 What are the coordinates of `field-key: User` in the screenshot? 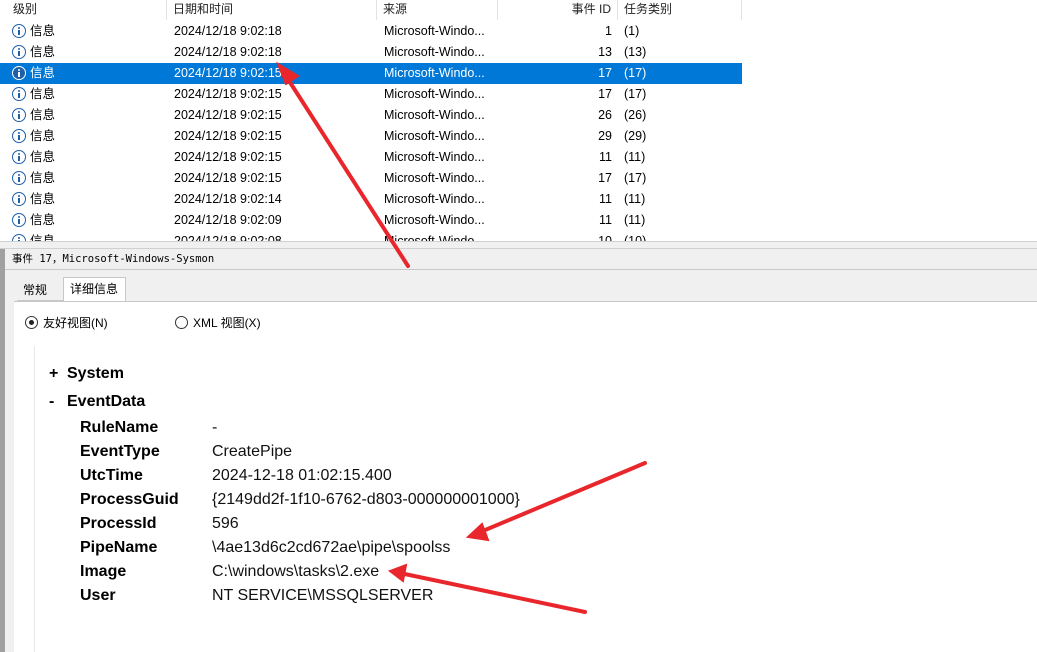 It's located at (98, 595).